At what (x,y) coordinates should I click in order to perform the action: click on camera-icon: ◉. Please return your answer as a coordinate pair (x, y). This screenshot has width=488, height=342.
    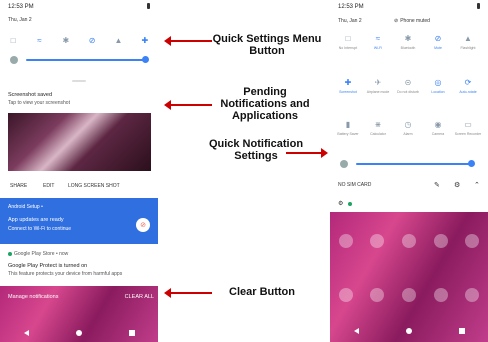
    Looking at the image, I should click on (438, 124).